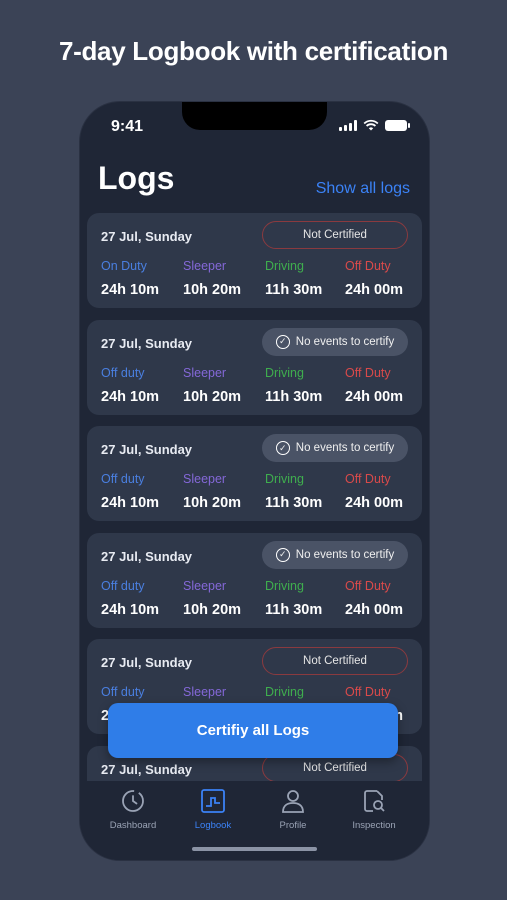 The width and height of the screenshot is (507, 900). Describe the element at coordinates (293, 825) in the screenshot. I see `tab-label: Profile` at that location.